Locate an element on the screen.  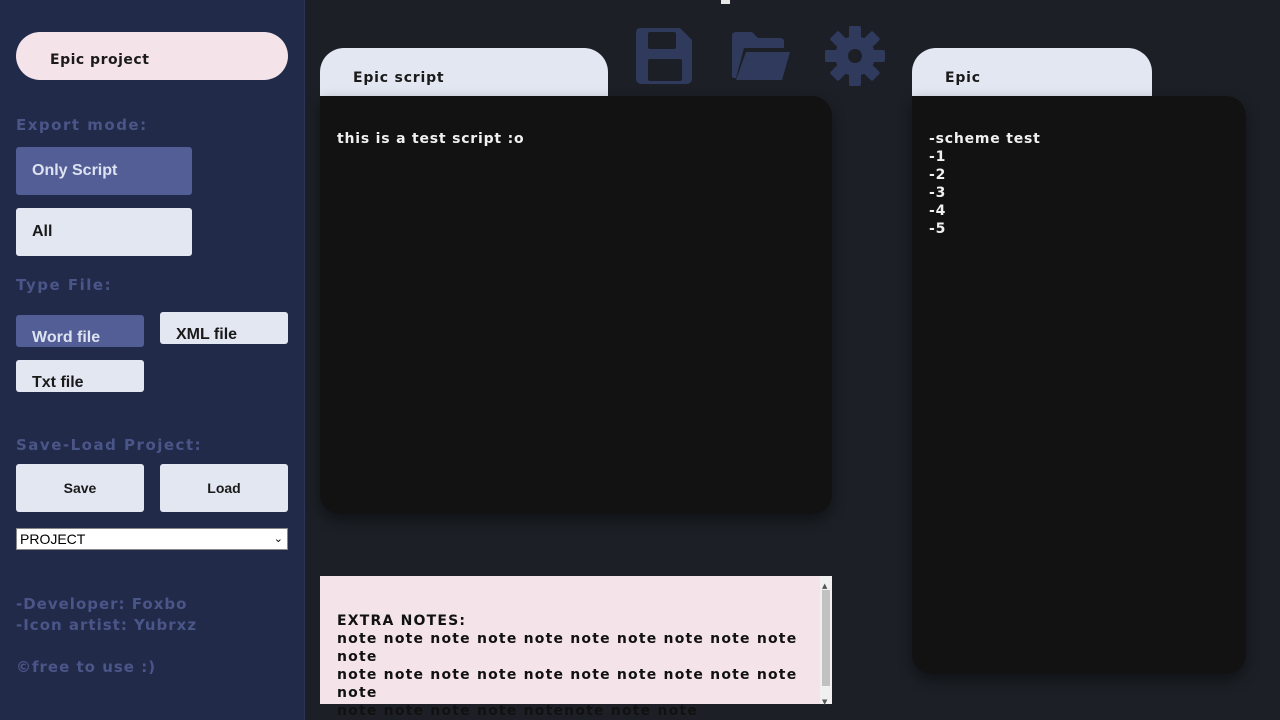
extra-notes-line: note note note note notenote note note is located at coordinates (518, 711).